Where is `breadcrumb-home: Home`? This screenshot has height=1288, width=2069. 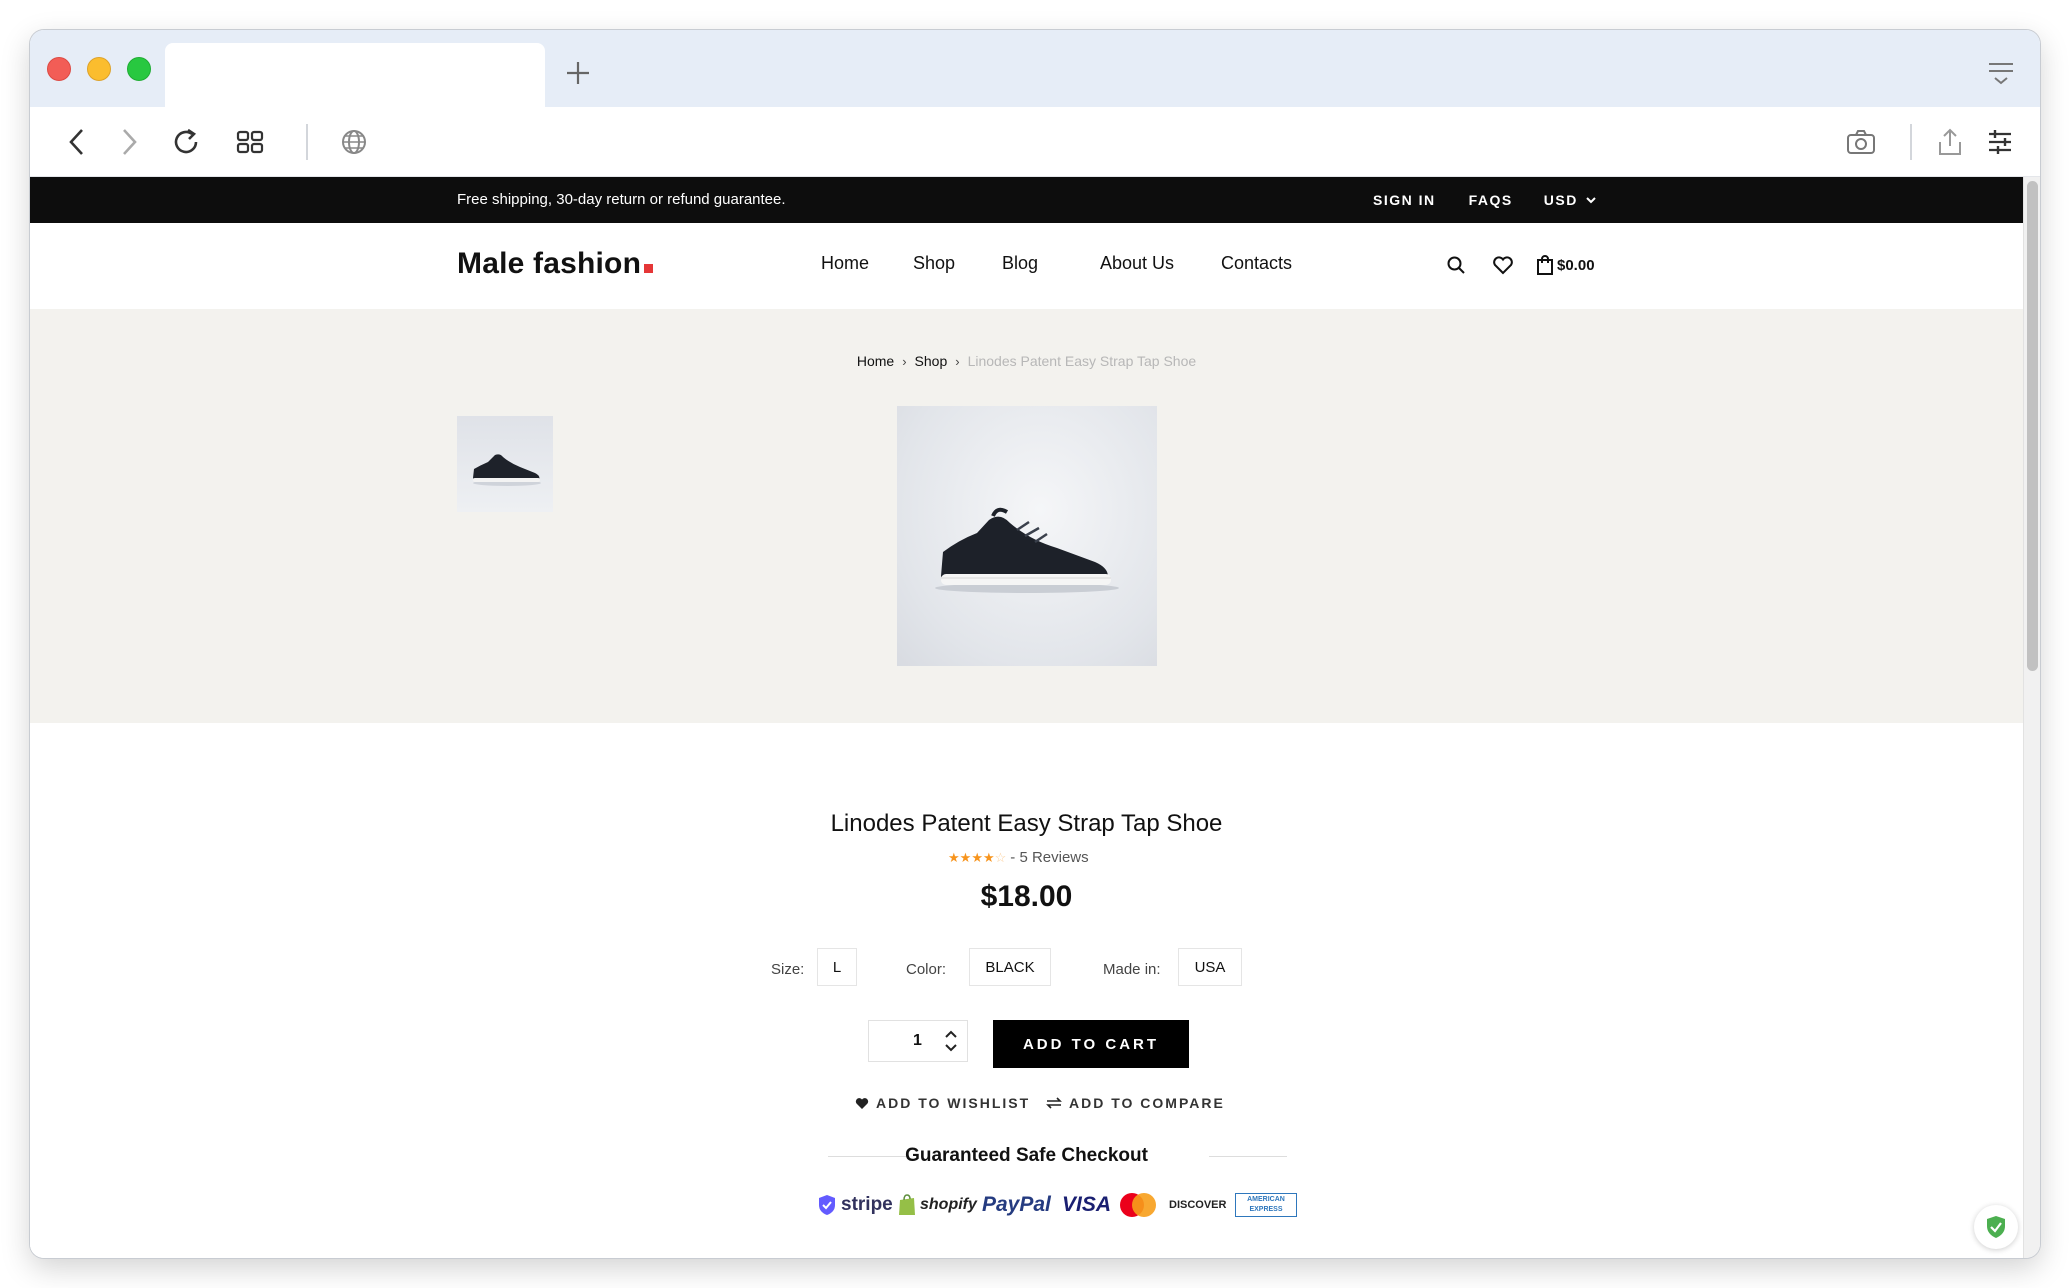
breadcrumb-home: Home is located at coordinates (875, 361).